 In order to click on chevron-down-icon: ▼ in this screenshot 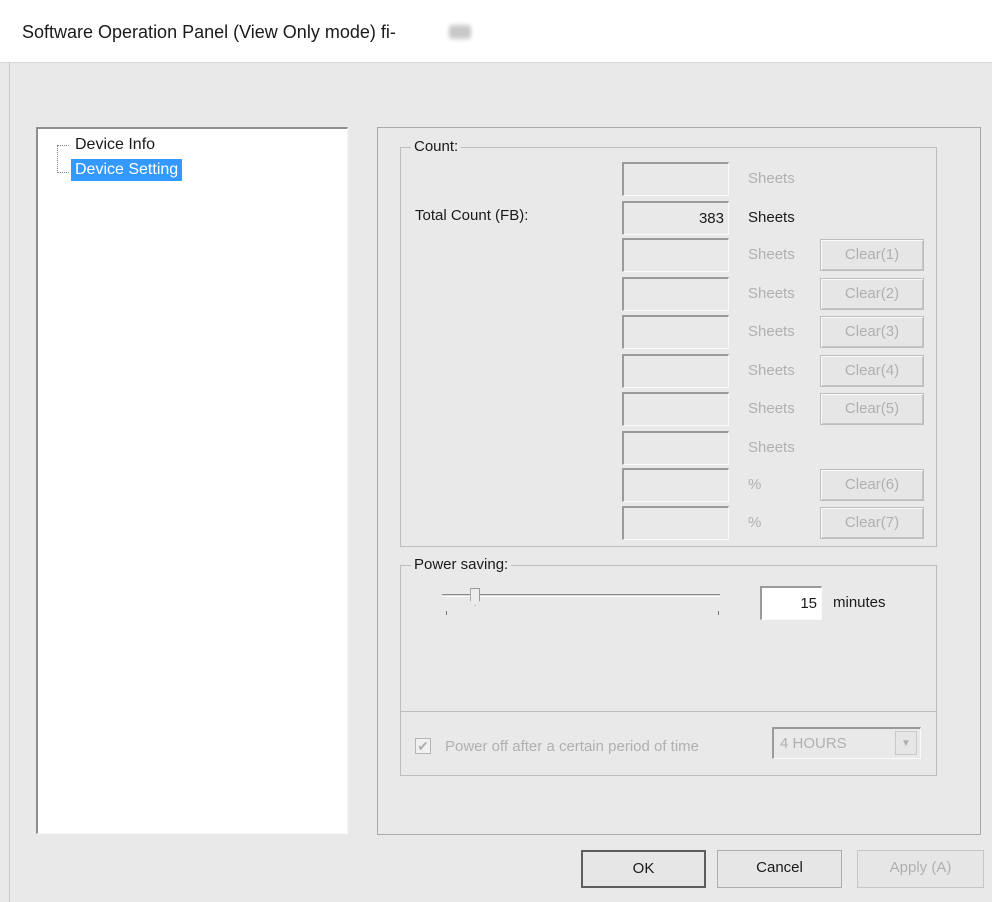, I will do `click(906, 743)`.